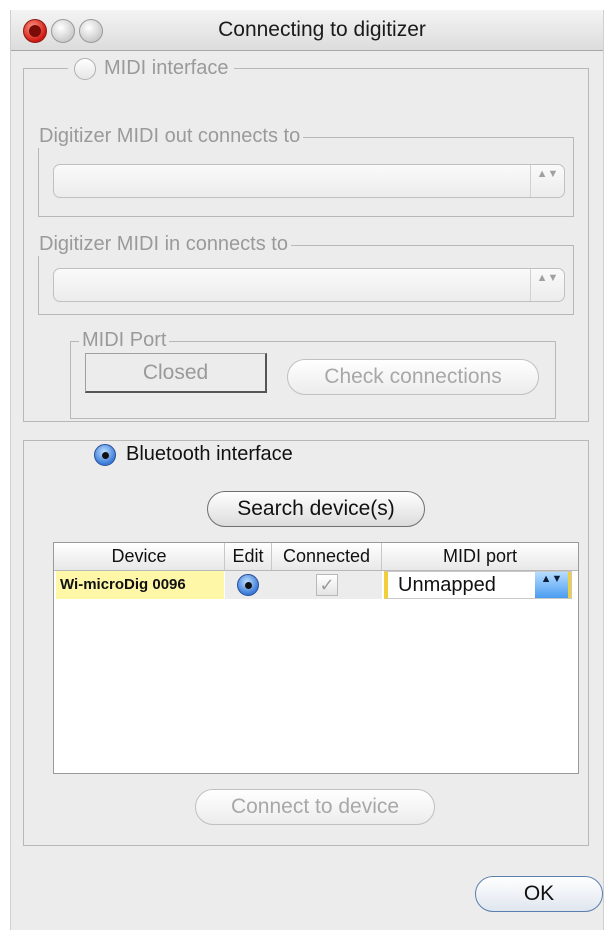 The width and height of the screenshot is (606, 932). Describe the element at coordinates (166, 68) in the screenshot. I see `midi-interface-label: MIDI interface` at that location.